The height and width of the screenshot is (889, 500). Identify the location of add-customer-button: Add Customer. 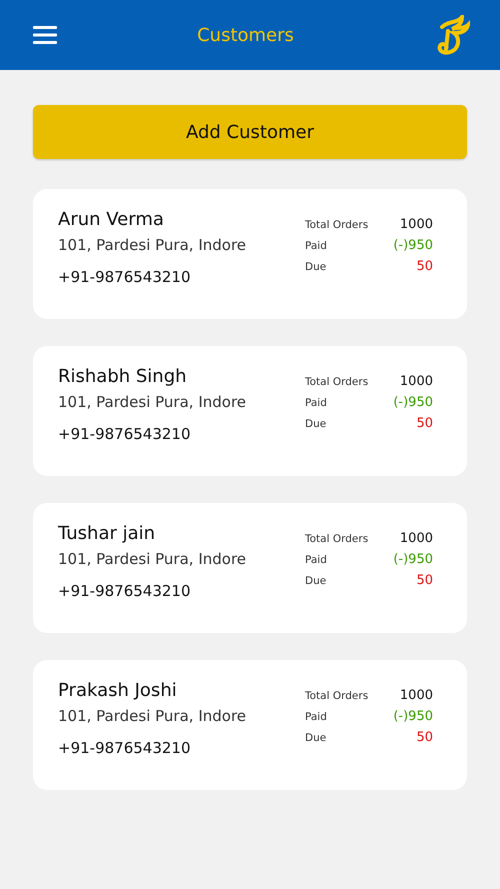
(250, 132).